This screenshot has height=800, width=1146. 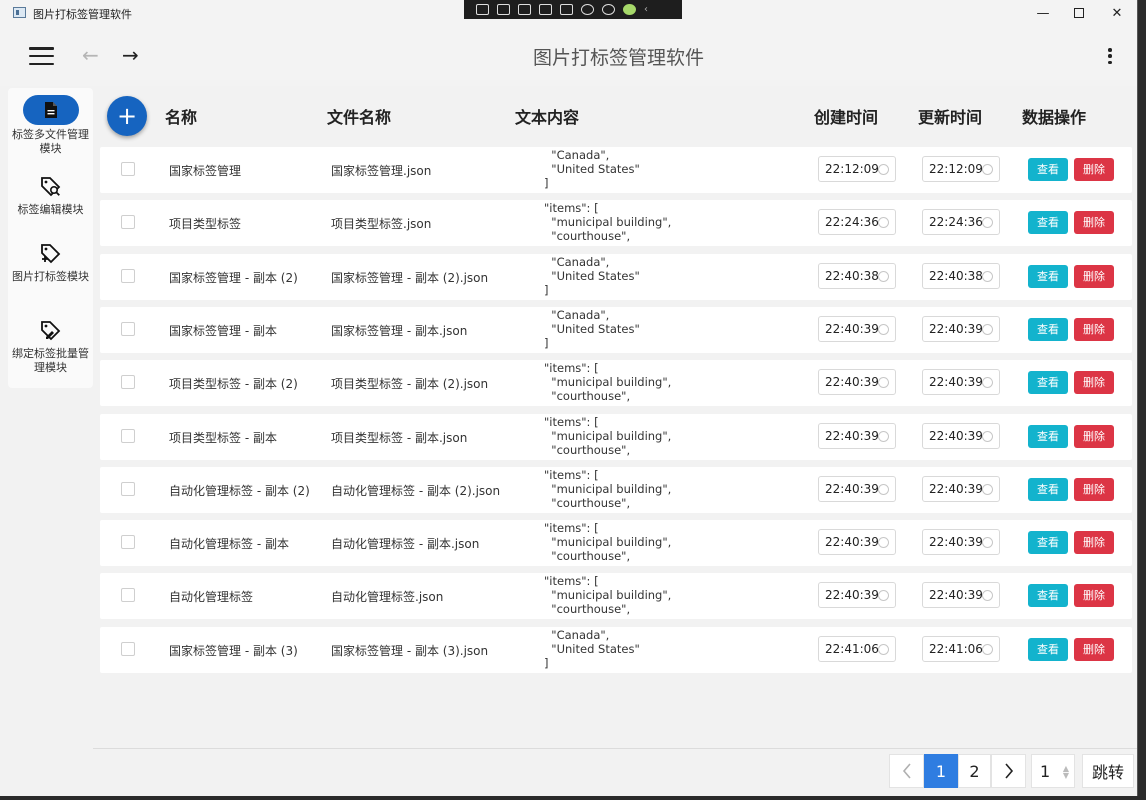 I want to click on tag-add-icon, so click(x=50, y=254).